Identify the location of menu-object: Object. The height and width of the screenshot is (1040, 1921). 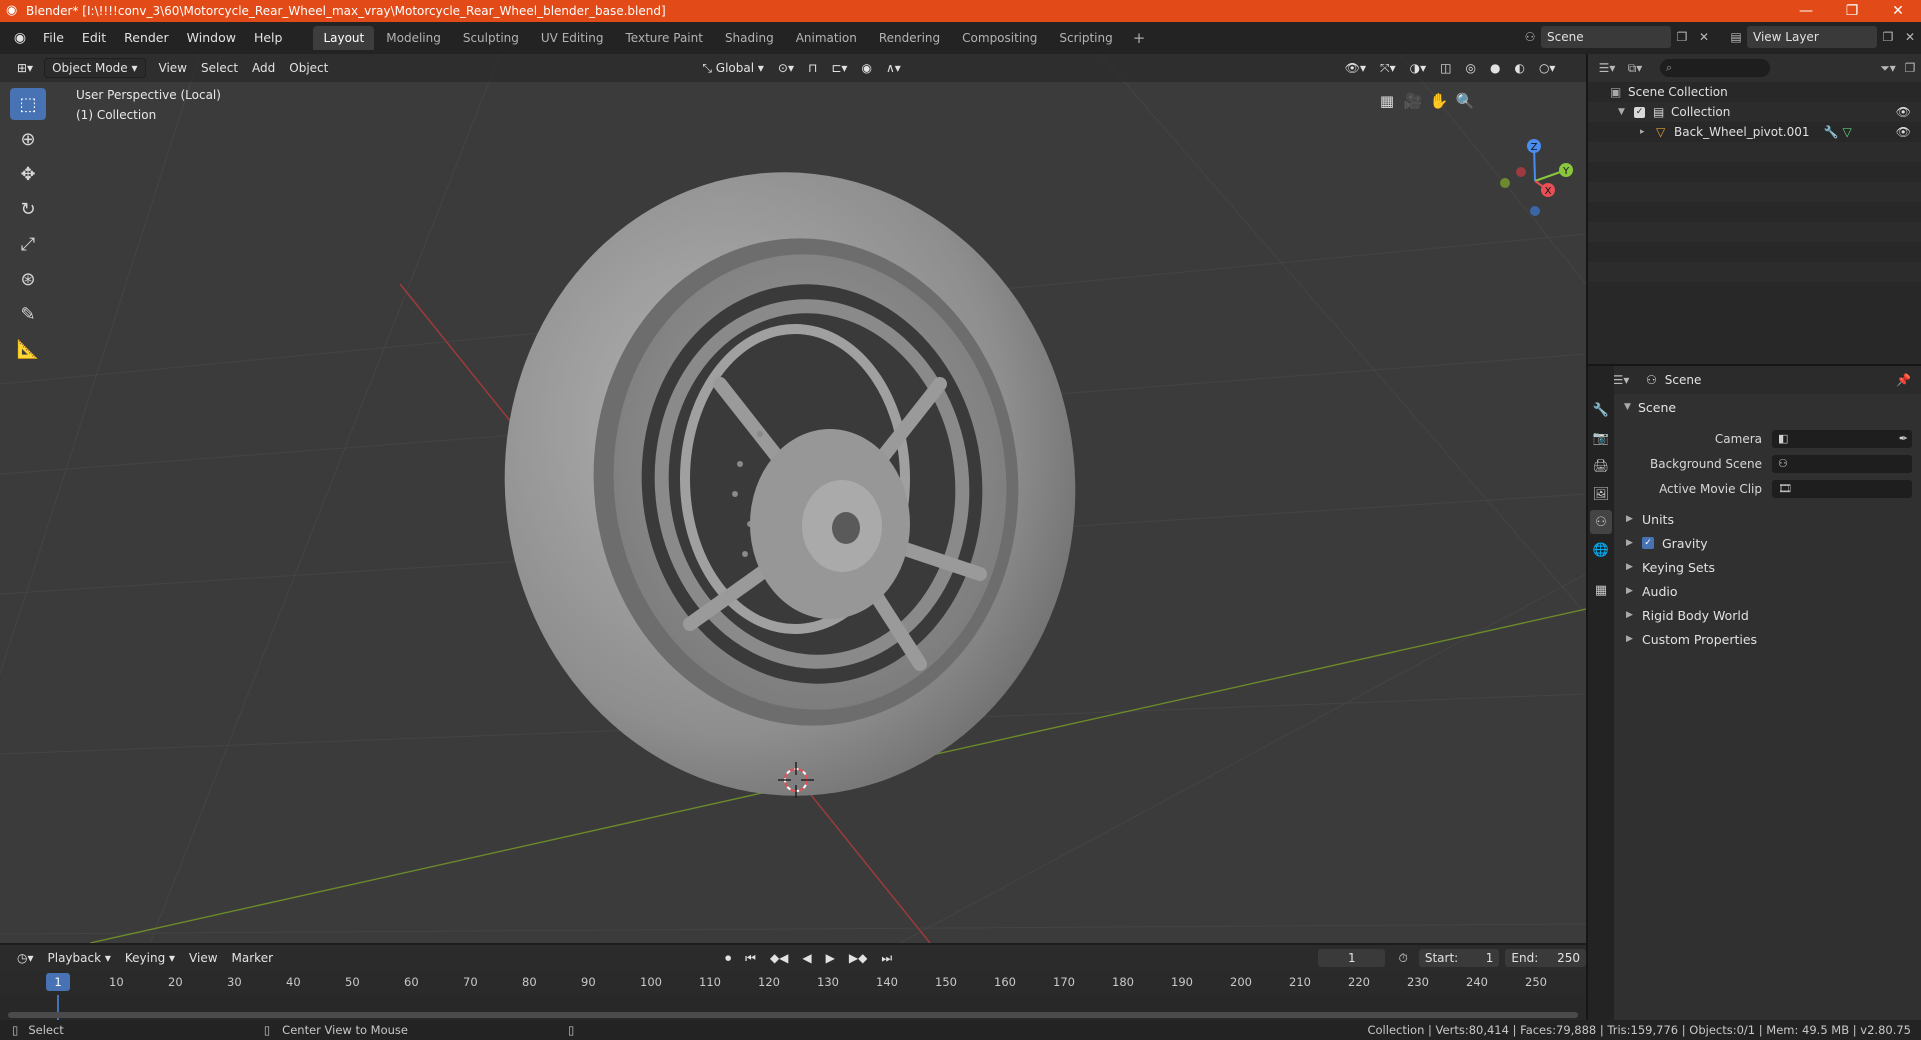
(308, 68).